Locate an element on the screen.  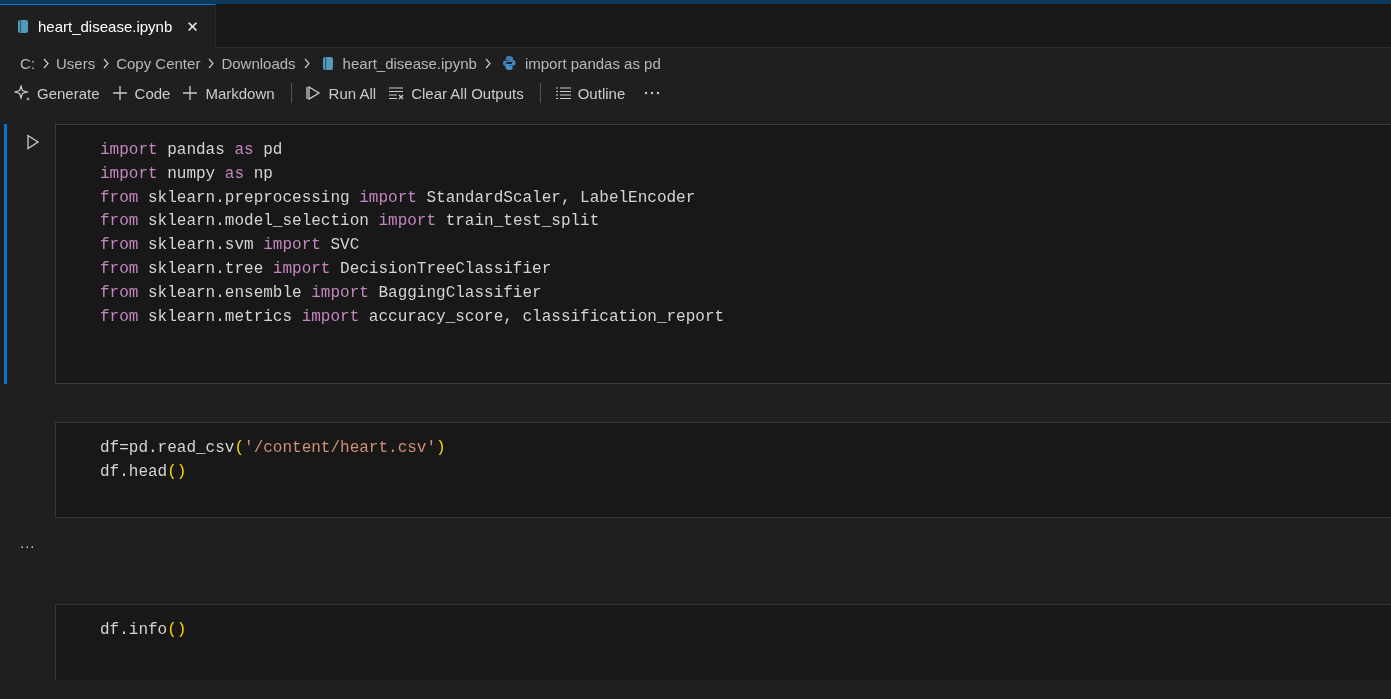
breadcrumb-item: Copy Center is located at coordinates (158, 63).